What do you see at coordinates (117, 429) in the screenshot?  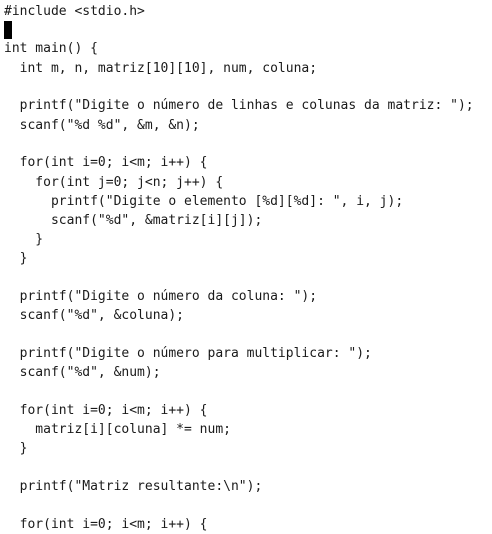 I see `code-line: matriz[i][coluna] *= num;` at bounding box center [117, 429].